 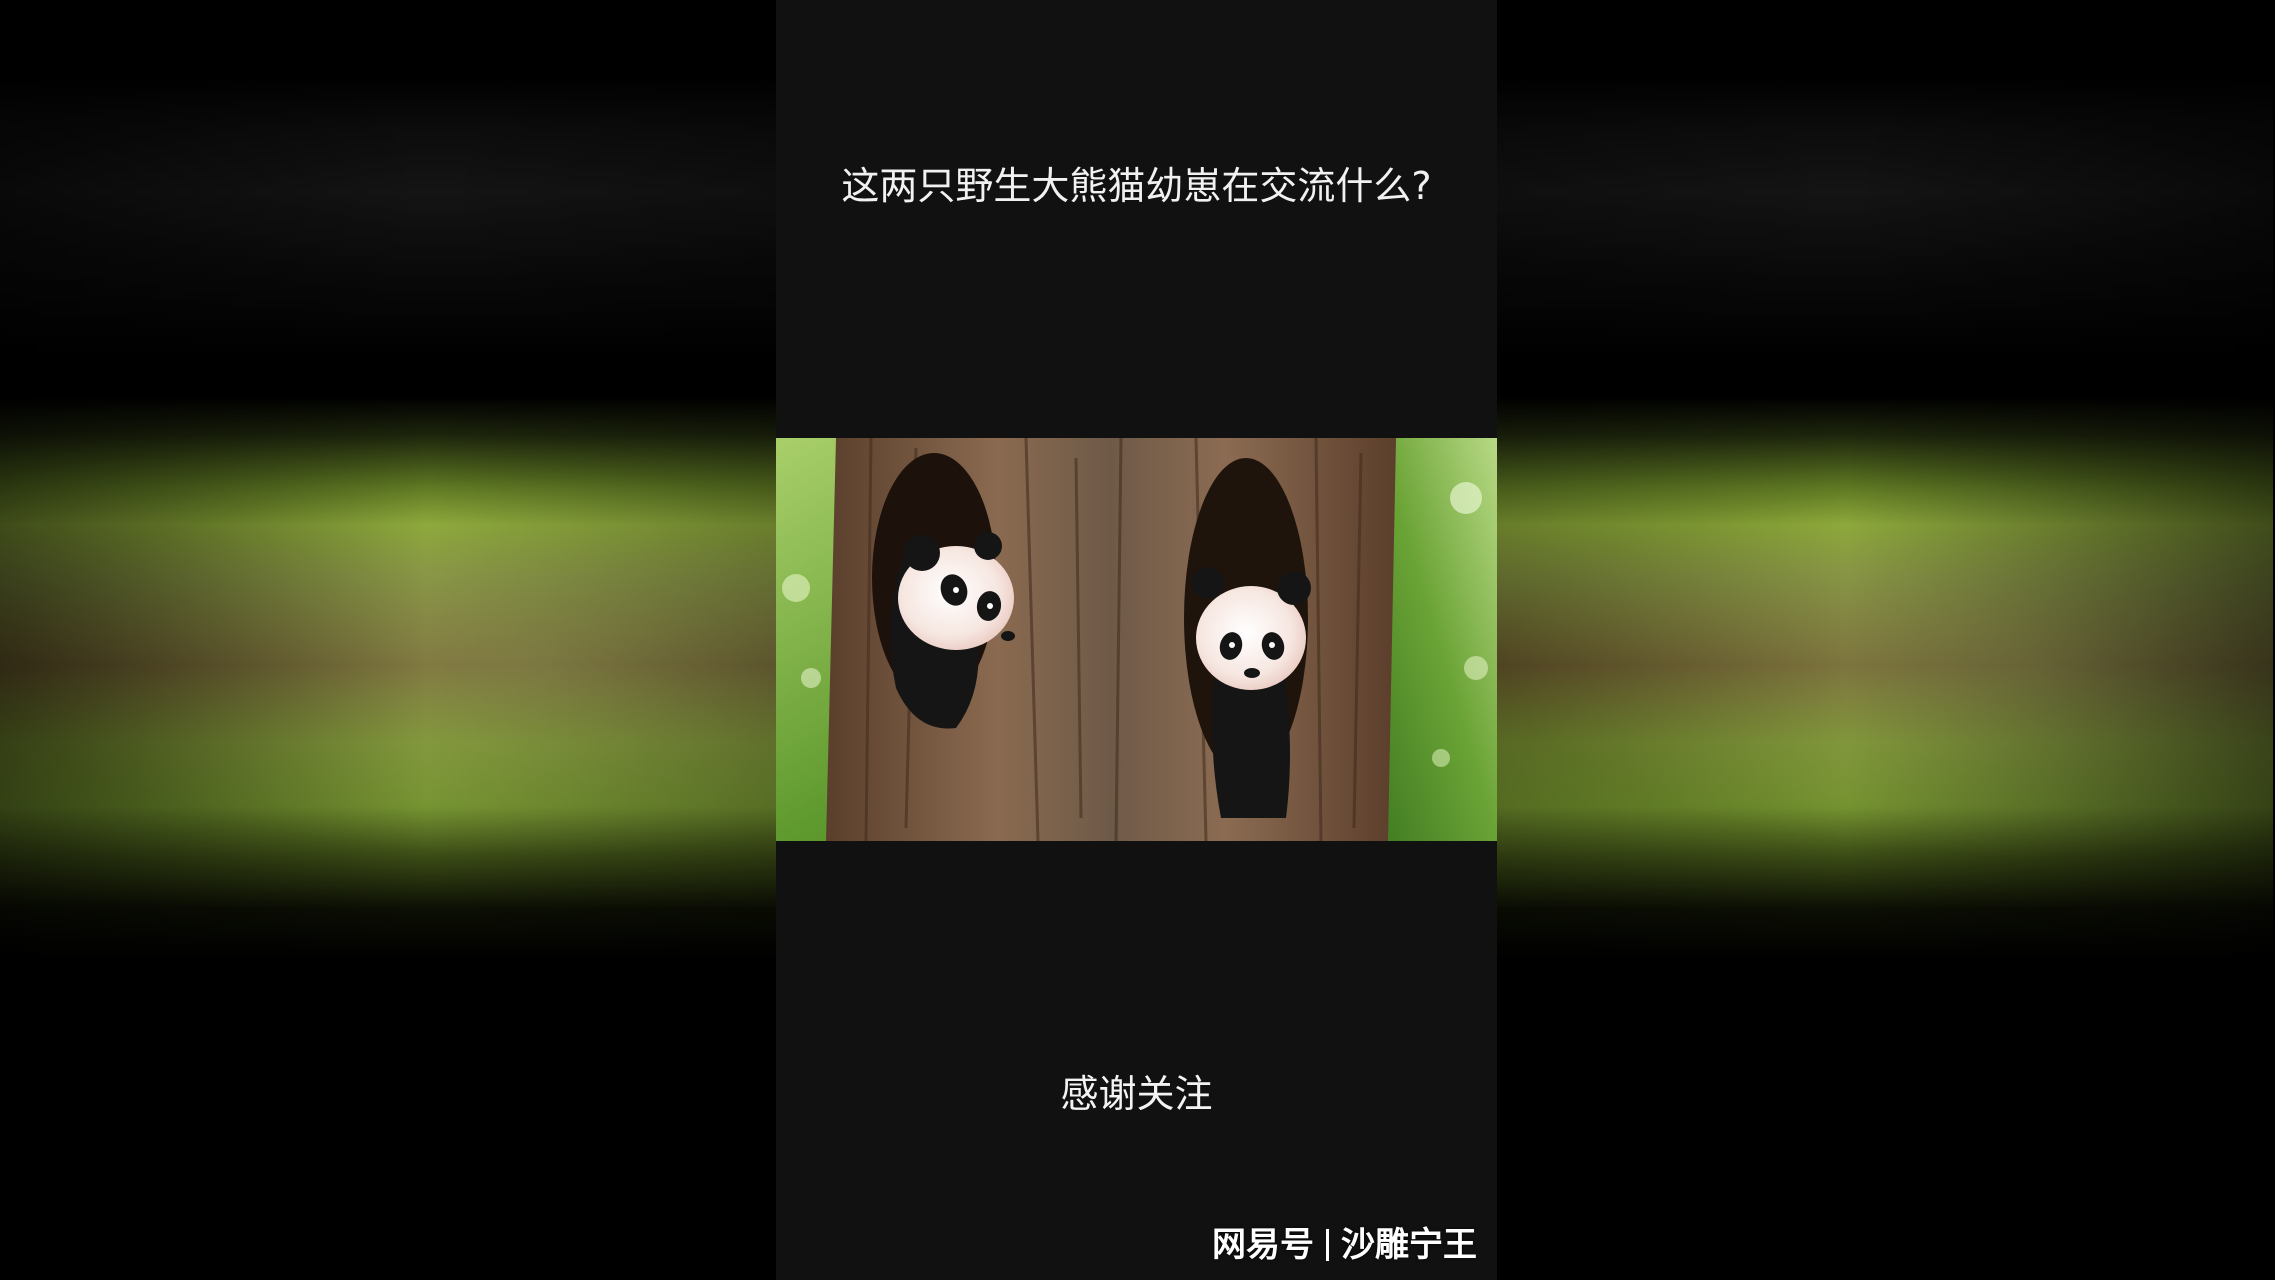 I want to click on panda-video-image, so click(x=1136, y=639).